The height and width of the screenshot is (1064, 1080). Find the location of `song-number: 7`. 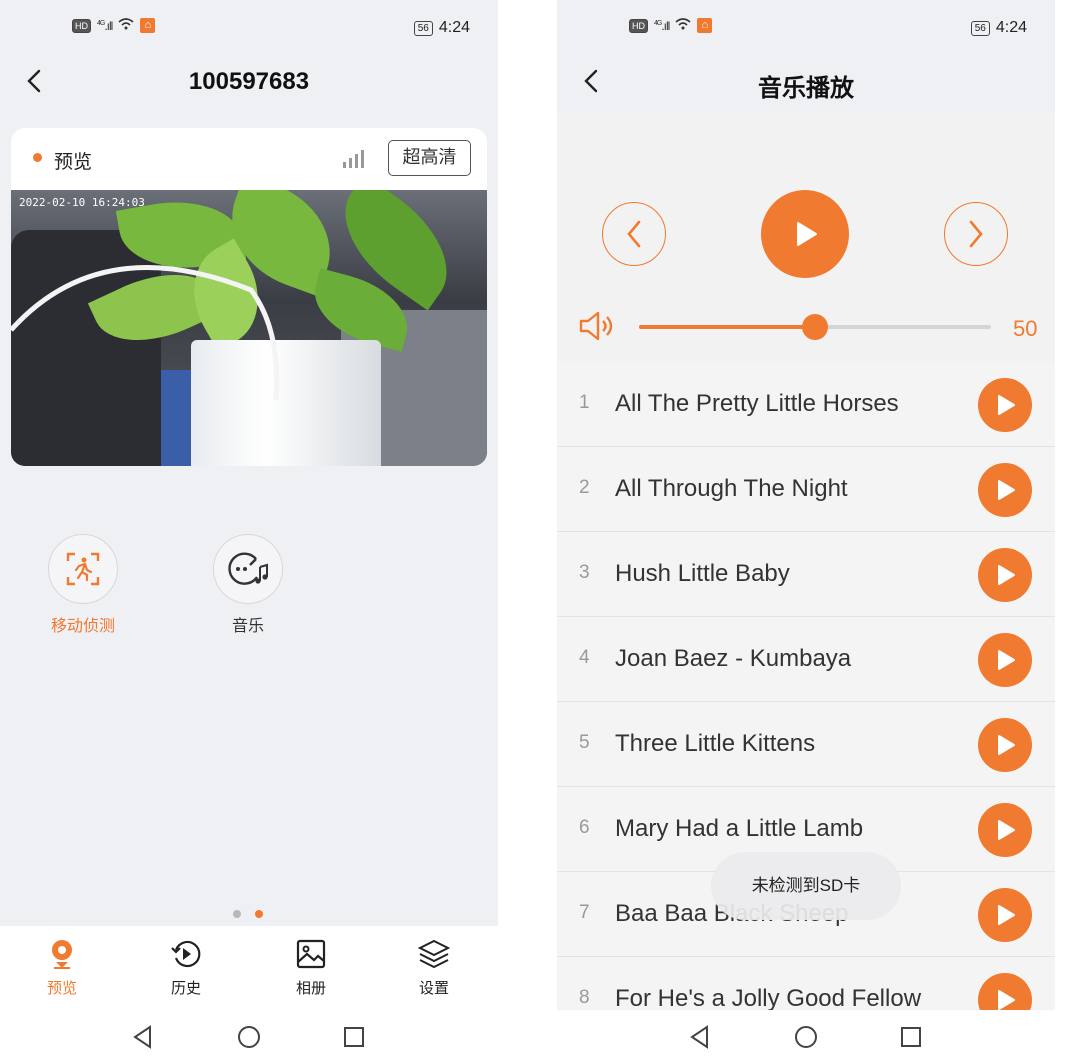

song-number: 7 is located at coordinates (584, 912).